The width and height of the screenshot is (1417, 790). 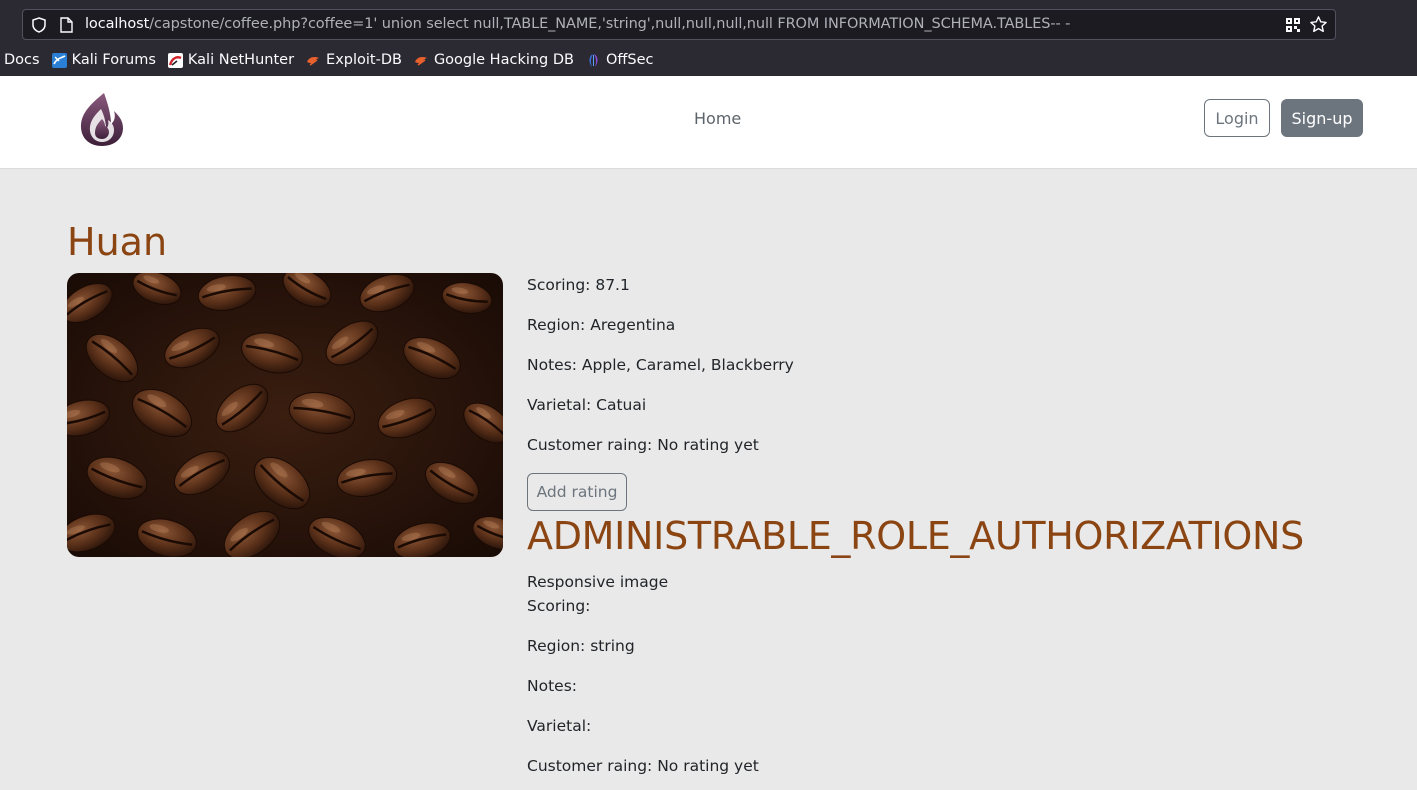 What do you see at coordinates (915, 536) in the screenshot?
I see `injected-table-name-title: ADMINISTRABLE_ROLE_AUTHORIZATIONS` at bounding box center [915, 536].